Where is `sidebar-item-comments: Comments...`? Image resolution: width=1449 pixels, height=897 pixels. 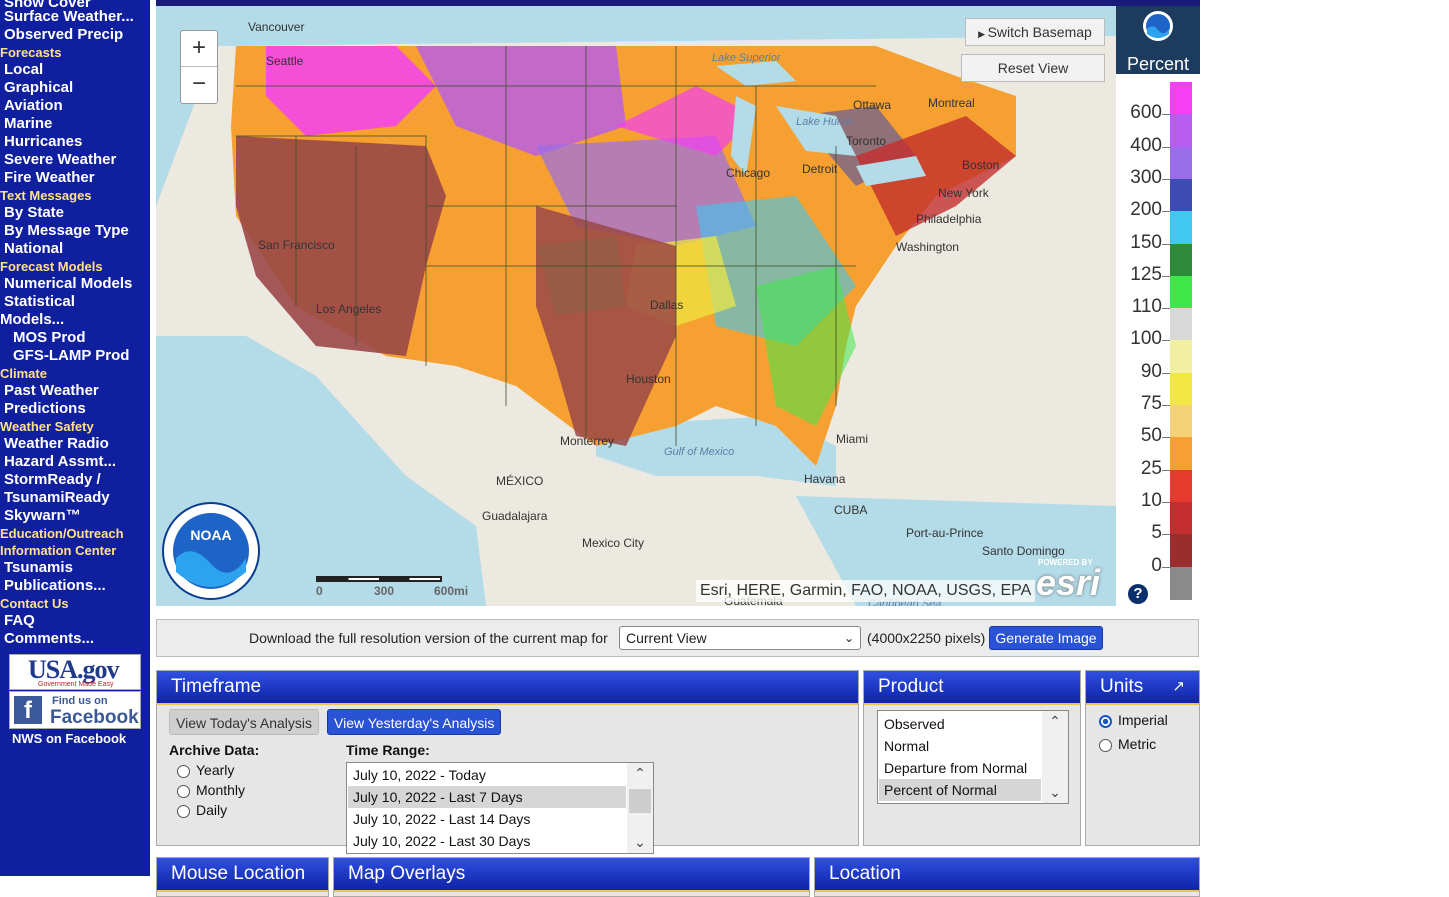 sidebar-item-comments: Comments... is located at coordinates (49, 639).